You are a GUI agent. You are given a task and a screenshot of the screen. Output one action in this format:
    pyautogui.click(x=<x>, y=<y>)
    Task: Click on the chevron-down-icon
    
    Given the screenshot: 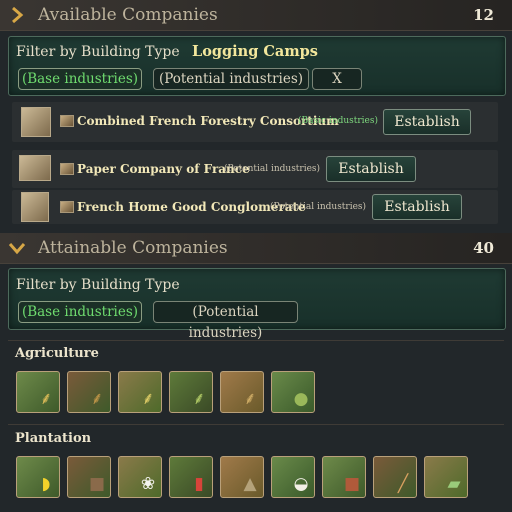 What is the action you would take?
    pyautogui.click(x=17, y=249)
    